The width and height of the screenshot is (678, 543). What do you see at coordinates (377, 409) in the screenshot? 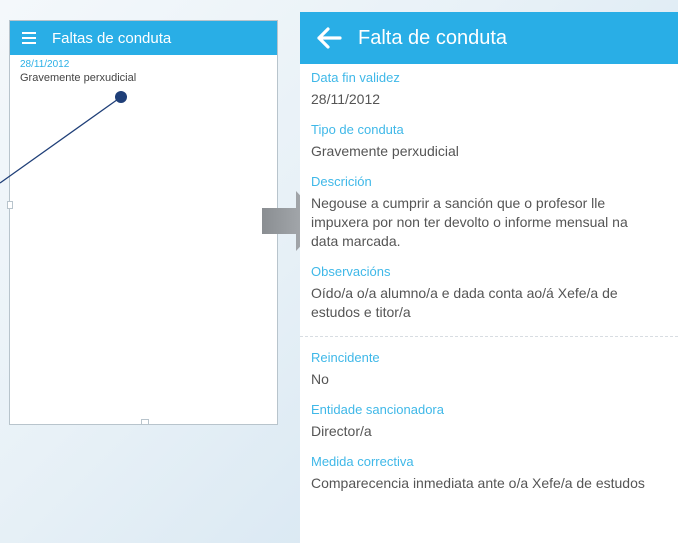
I see `field-label: Entidade sancionadora` at bounding box center [377, 409].